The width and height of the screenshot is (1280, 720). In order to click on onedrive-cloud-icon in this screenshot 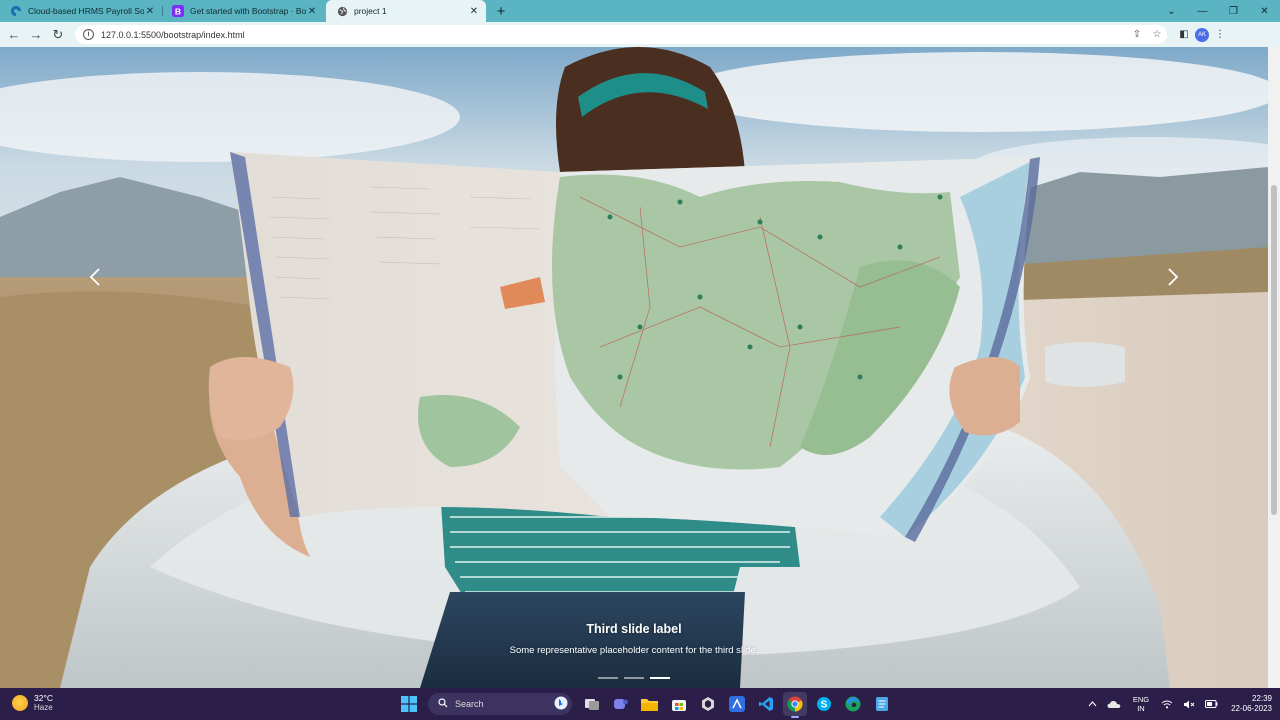, I will do `click(1114, 704)`.